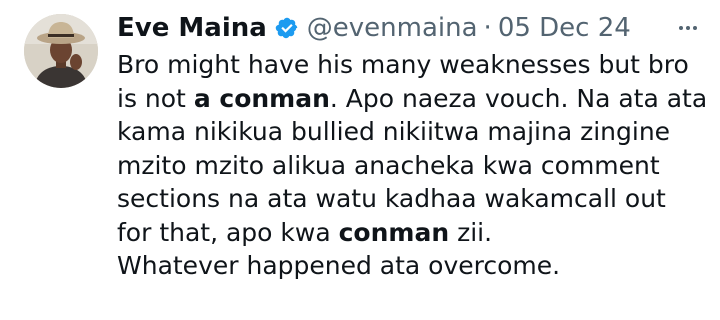  I want to click on author-name: Eve Maina, so click(192, 28).